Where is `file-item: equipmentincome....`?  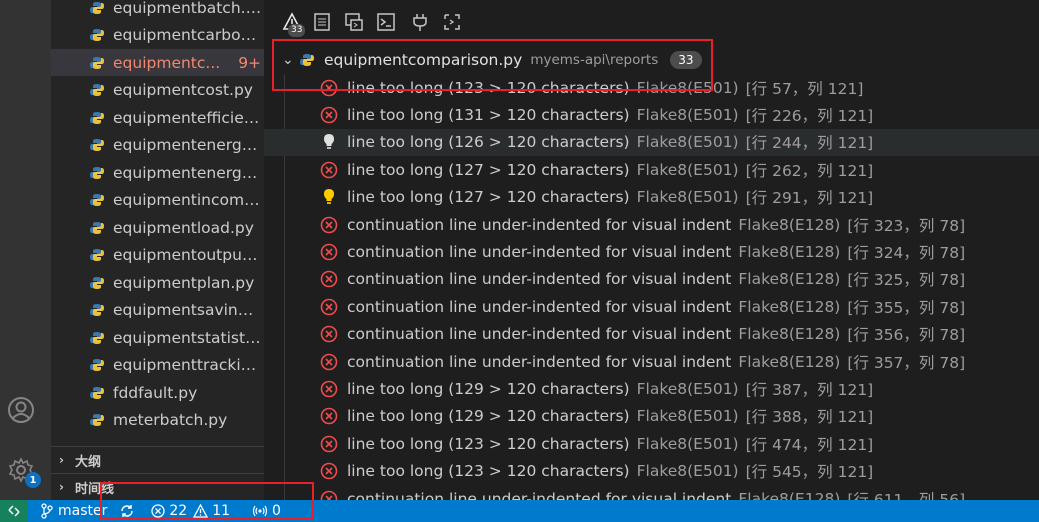
file-item: equipmentincome.... is located at coordinates (157, 200).